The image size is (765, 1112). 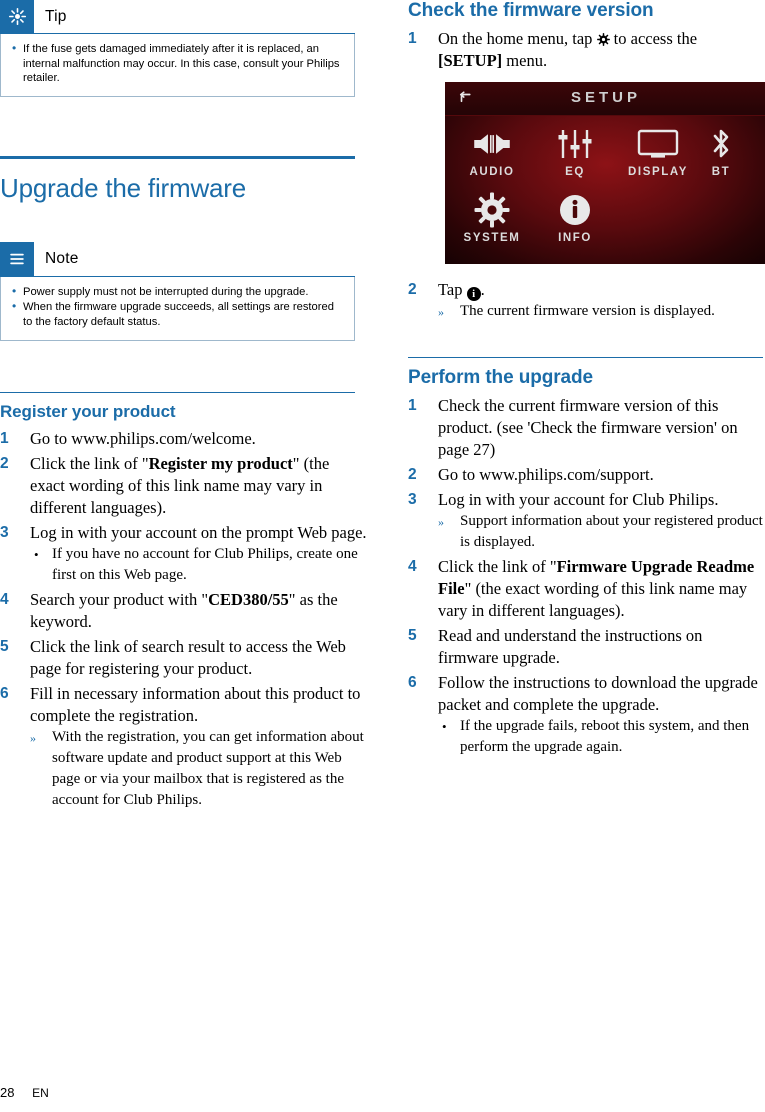 I want to click on register-section-rule, so click(x=177, y=392).